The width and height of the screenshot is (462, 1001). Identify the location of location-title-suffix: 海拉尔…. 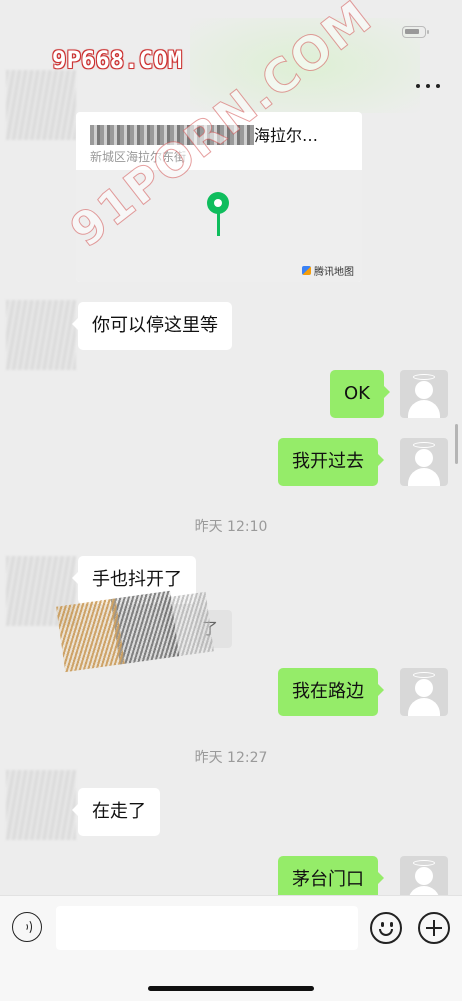
(286, 135).